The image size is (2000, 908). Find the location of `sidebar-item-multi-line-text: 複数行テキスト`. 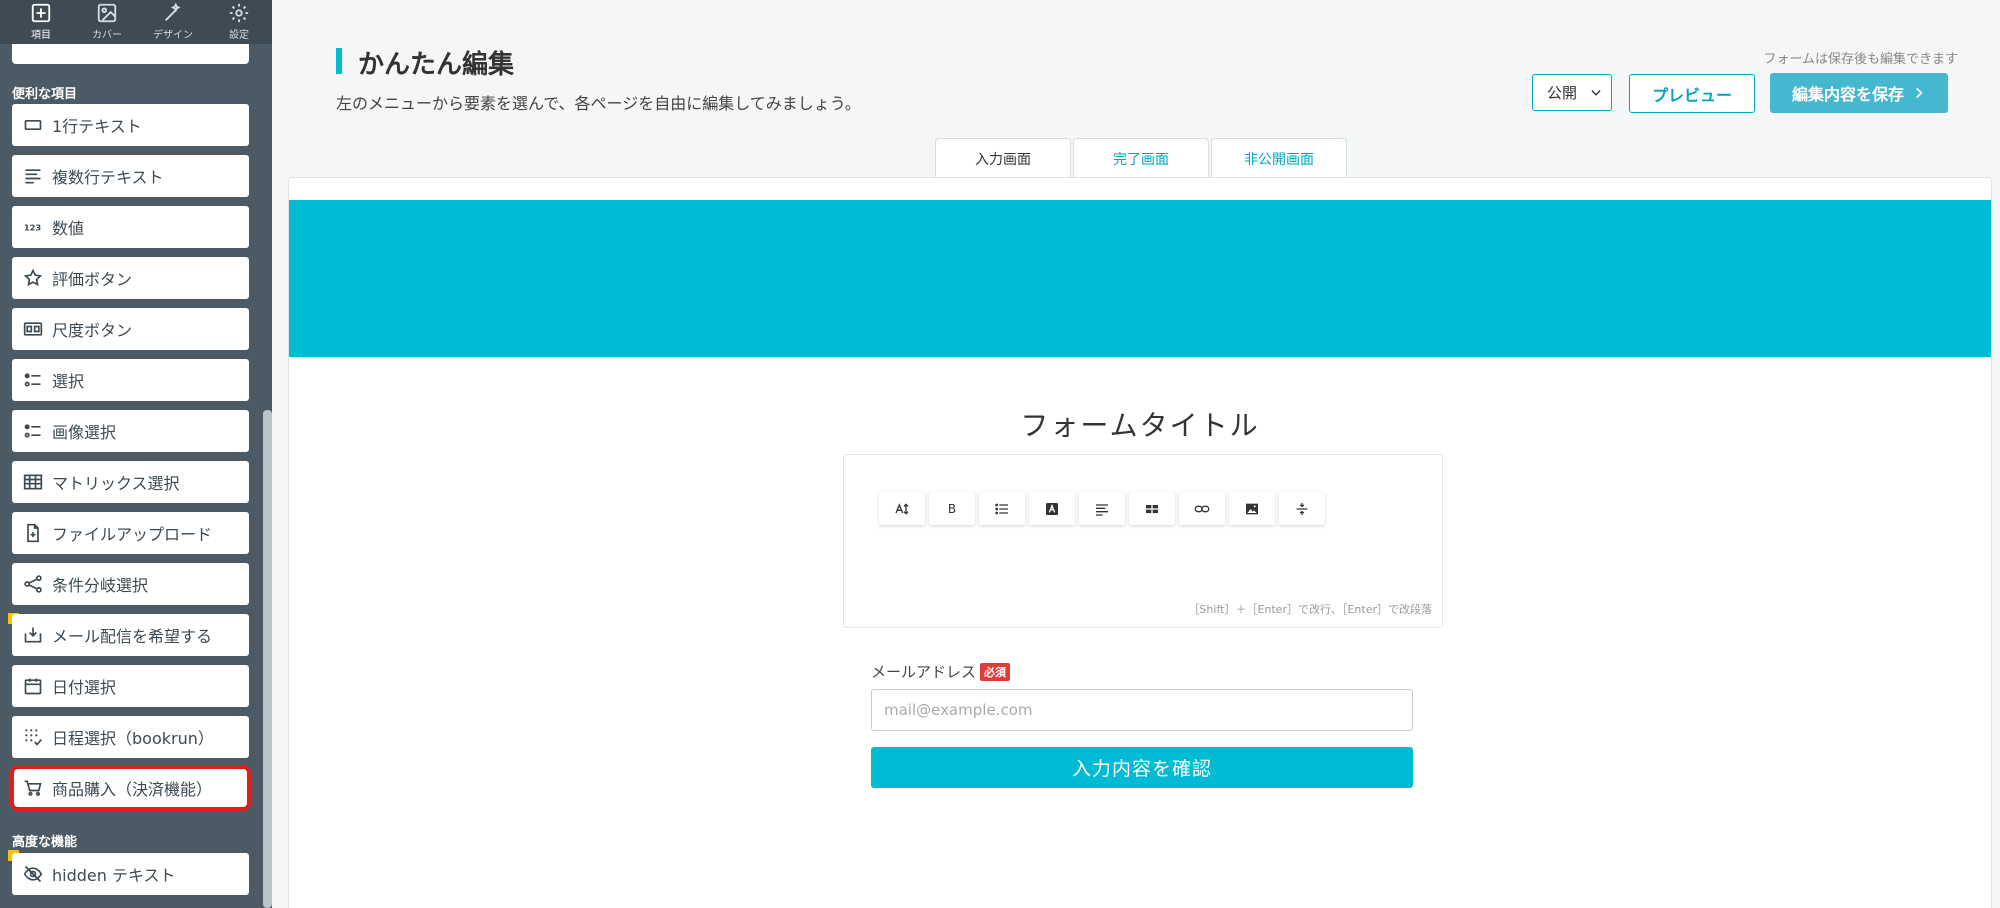

sidebar-item-multi-line-text: 複数行テキスト is located at coordinates (130, 176).